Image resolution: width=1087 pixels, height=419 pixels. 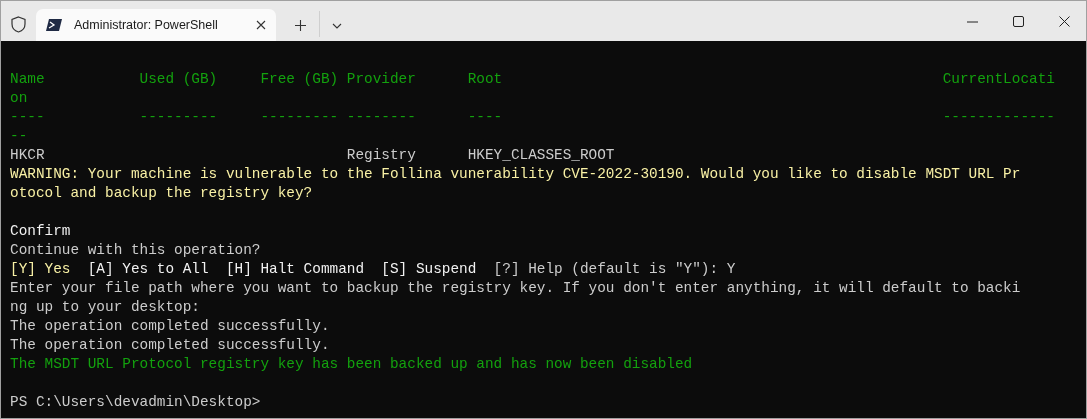 What do you see at coordinates (337, 26) in the screenshot?
I see `dropdown-icon` at bounding box center [337, 26].